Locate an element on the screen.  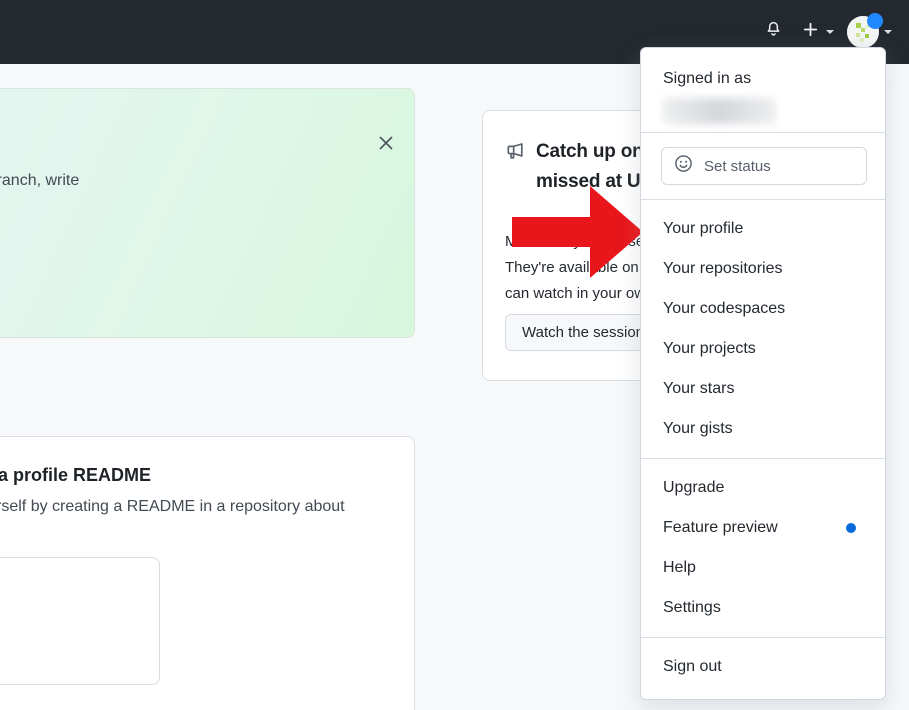
menu-item-label: Sign out is located at coordinates (692, 666).